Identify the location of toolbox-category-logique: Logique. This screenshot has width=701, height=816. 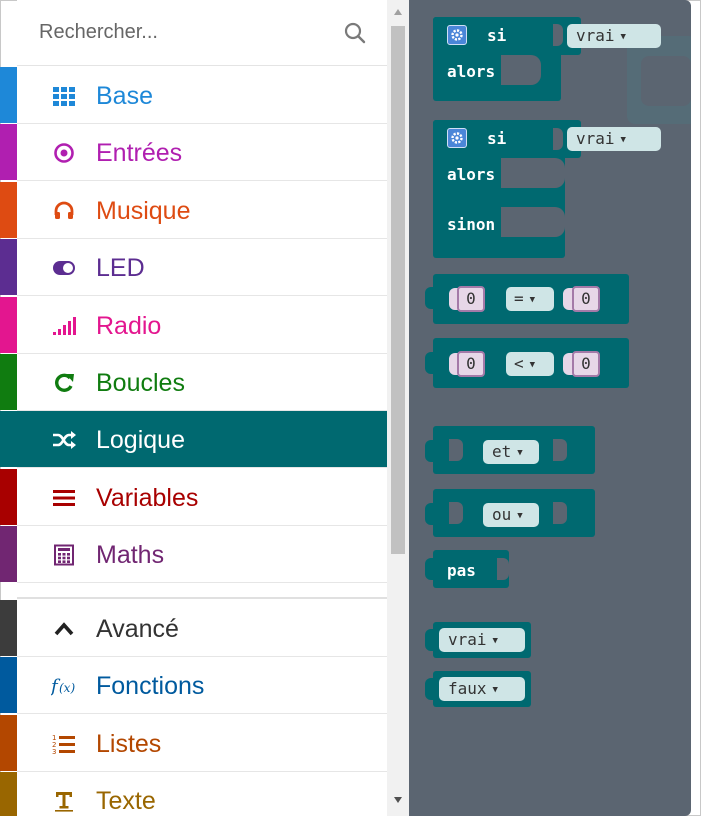
(193, 440).